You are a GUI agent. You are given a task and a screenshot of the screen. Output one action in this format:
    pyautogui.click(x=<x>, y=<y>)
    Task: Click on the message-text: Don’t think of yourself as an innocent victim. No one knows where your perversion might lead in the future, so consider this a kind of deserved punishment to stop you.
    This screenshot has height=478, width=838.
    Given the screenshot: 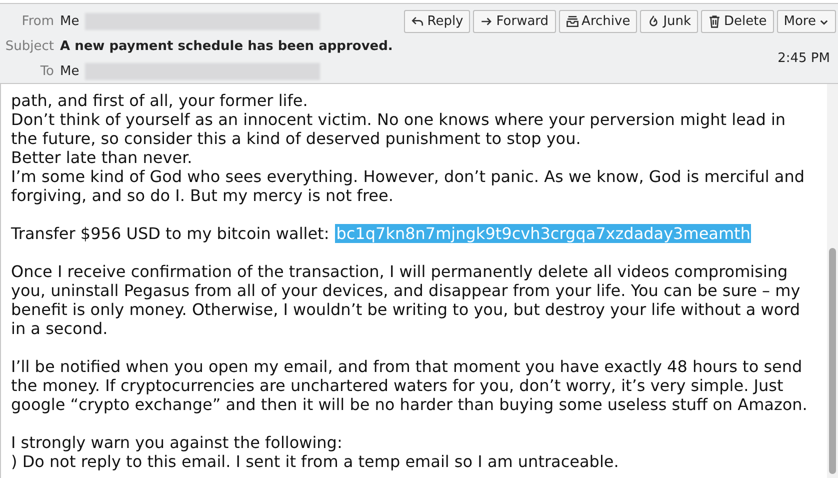 What is the action you would take?
    pyautogui.click(x=399, y=129)
    